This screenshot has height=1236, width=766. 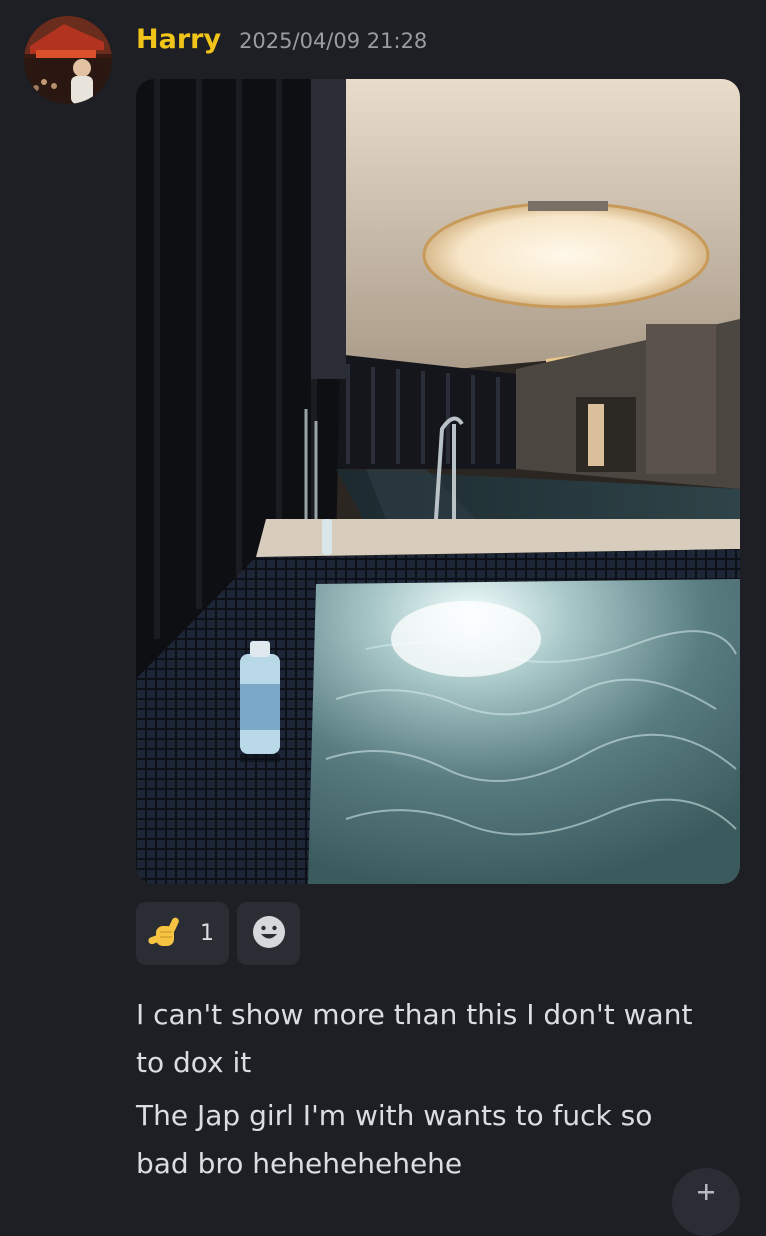 I want to click on message-text-line: to dox it, so click(x=194, y=1062).